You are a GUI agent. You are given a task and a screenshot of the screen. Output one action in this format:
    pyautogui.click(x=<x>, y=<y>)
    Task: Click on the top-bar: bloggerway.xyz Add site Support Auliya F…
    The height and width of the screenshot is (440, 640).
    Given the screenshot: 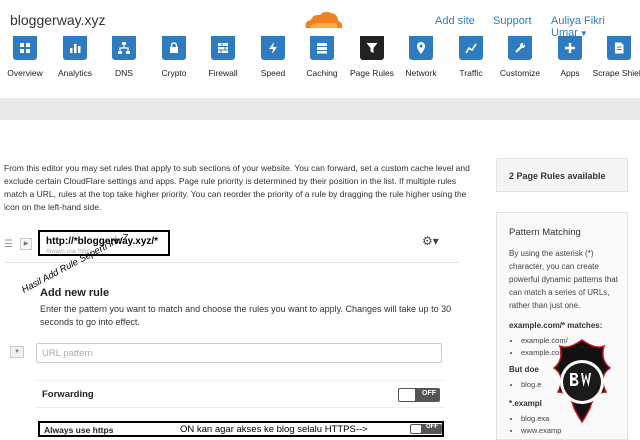 What is the action you would take?
    pyautogui.click(x=320, y=20)
    